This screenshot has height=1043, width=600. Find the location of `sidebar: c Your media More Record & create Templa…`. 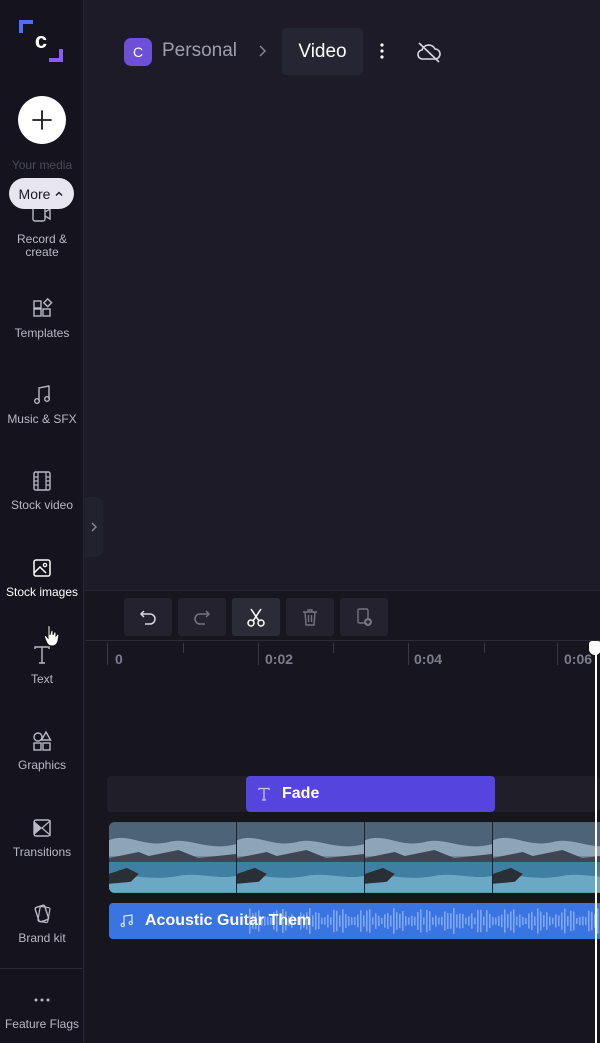

sidebar: c Your media More Record & create Templa… is located at coordinates (42, 521).